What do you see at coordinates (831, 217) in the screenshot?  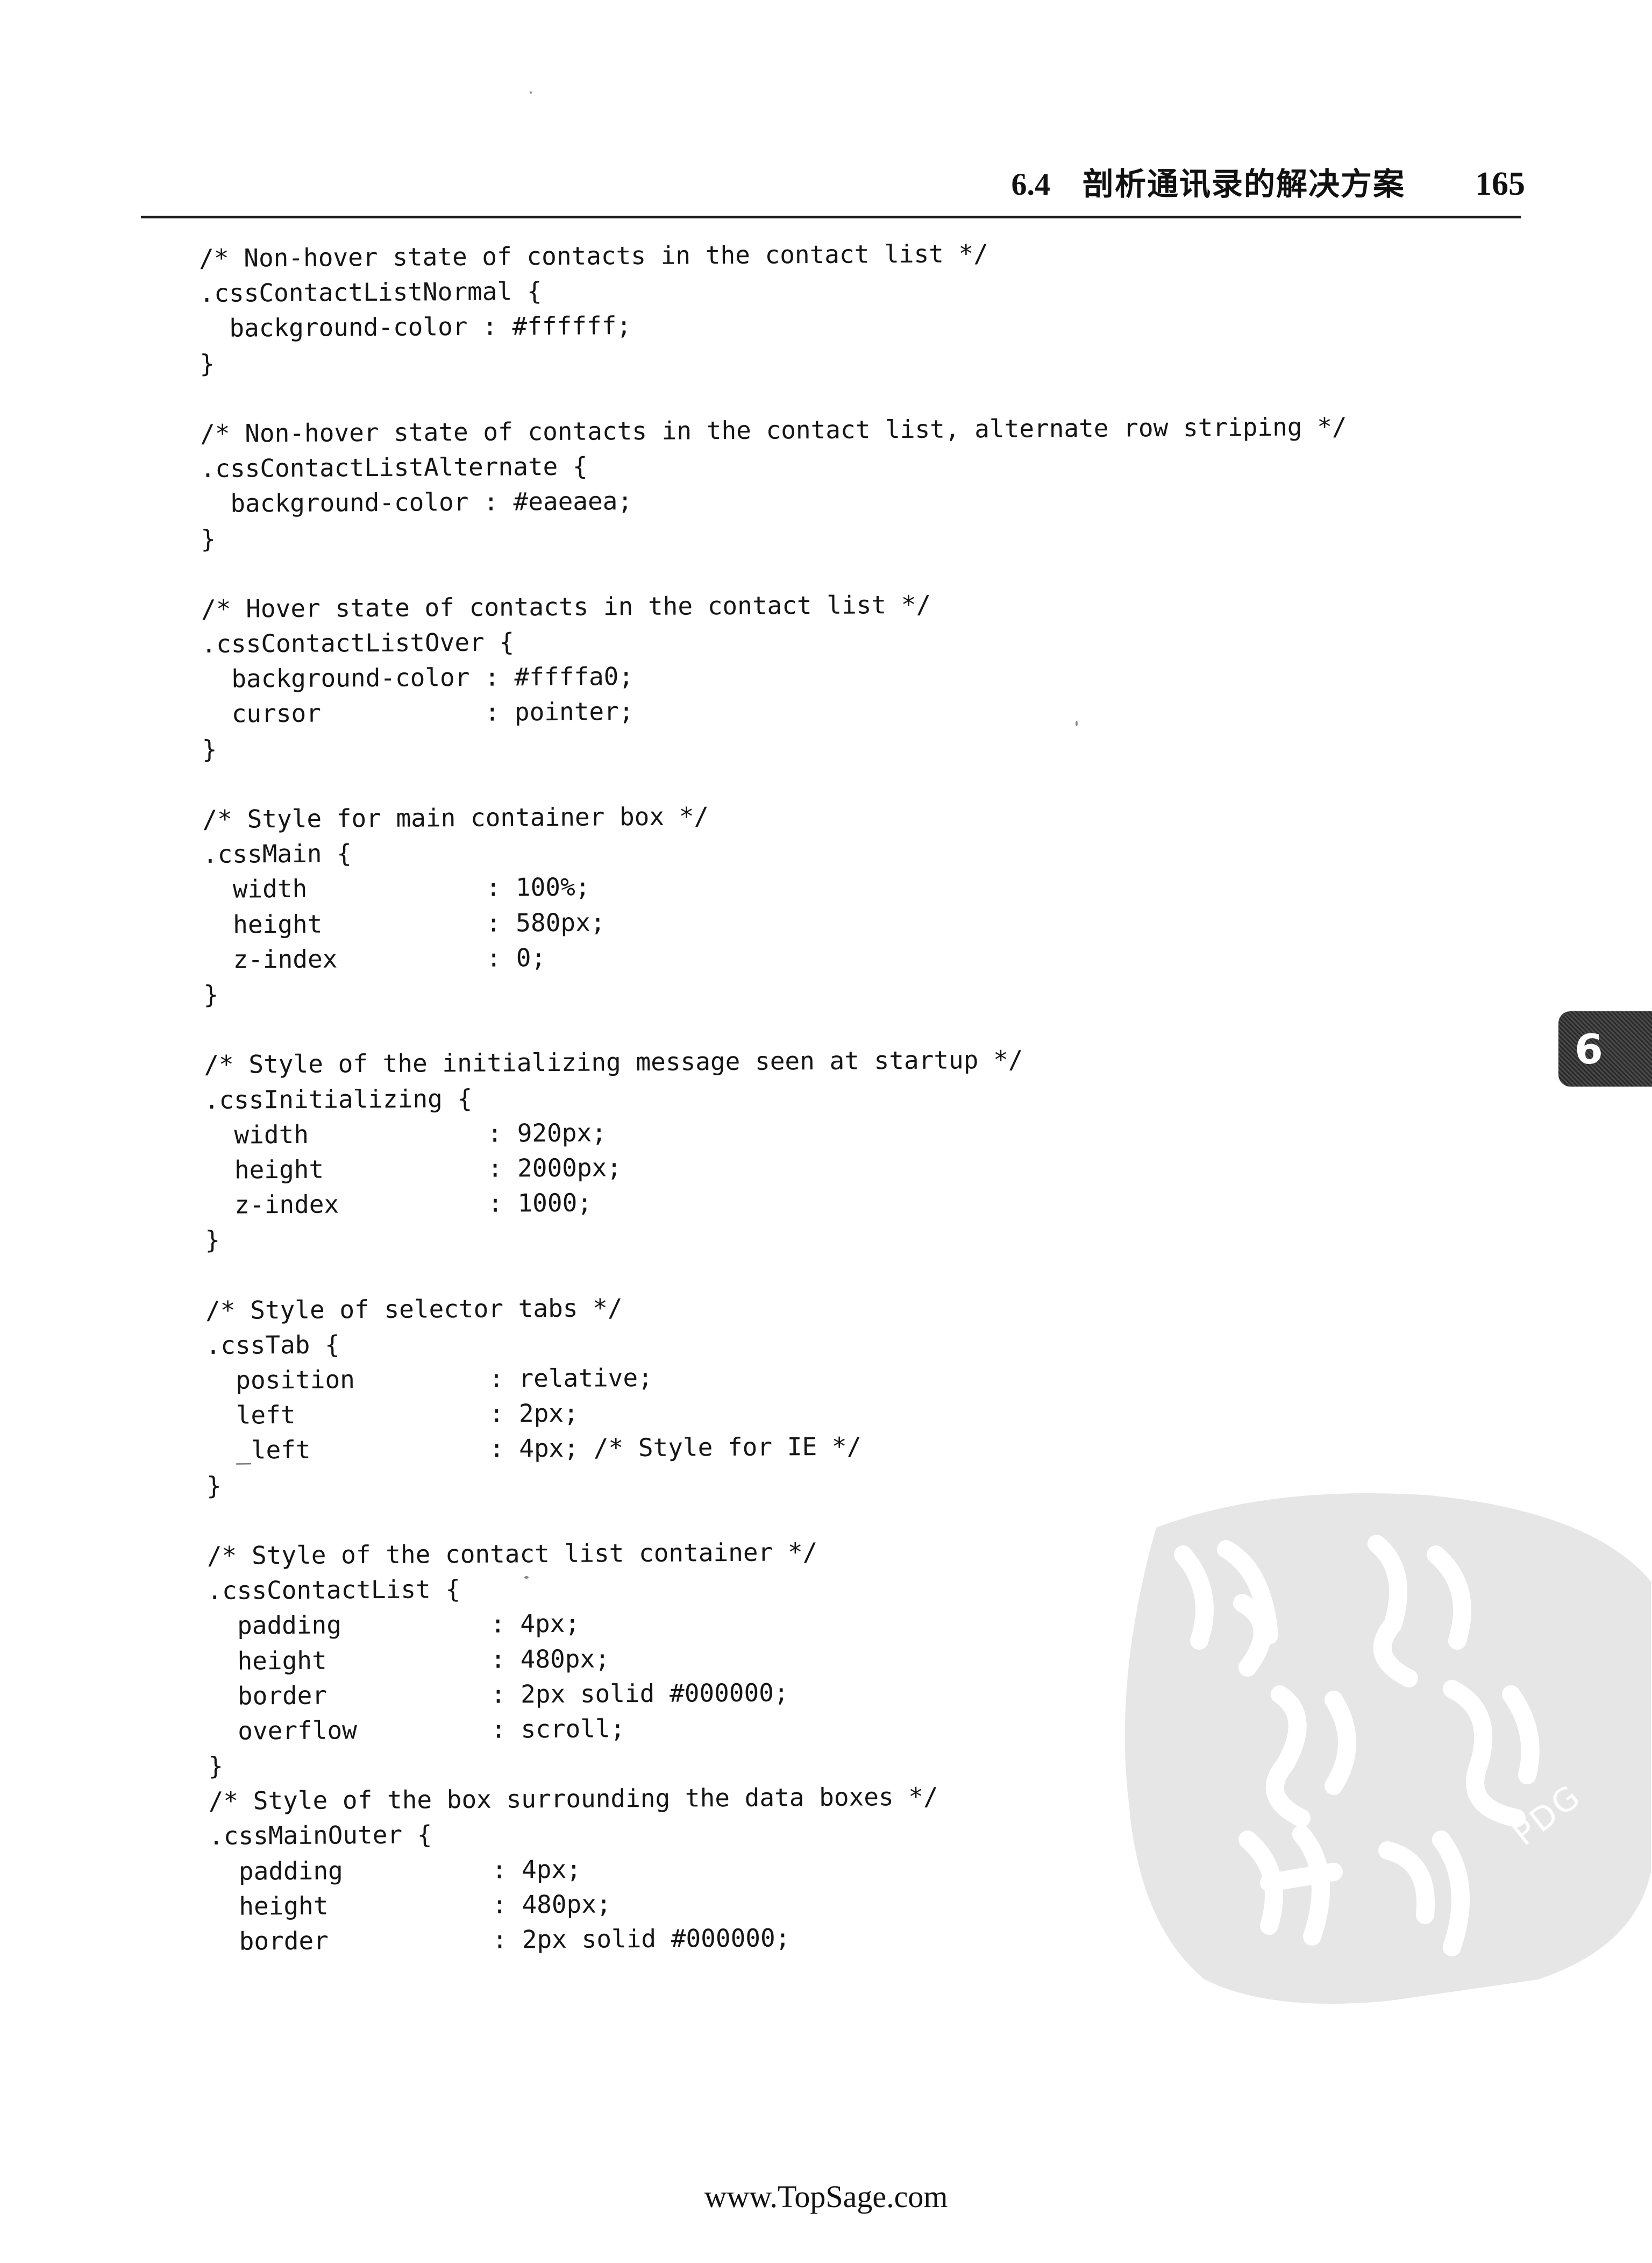 I see `header-rule` at bounding box center [831, 217].